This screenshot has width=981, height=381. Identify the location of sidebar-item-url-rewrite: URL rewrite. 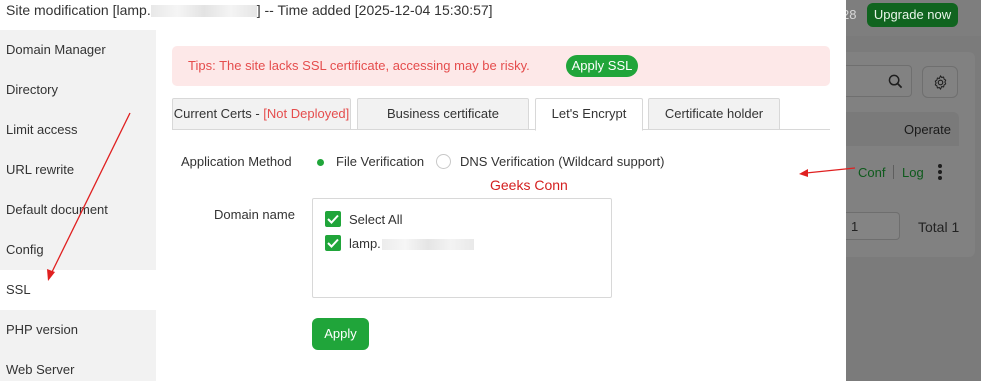
(78, 170).